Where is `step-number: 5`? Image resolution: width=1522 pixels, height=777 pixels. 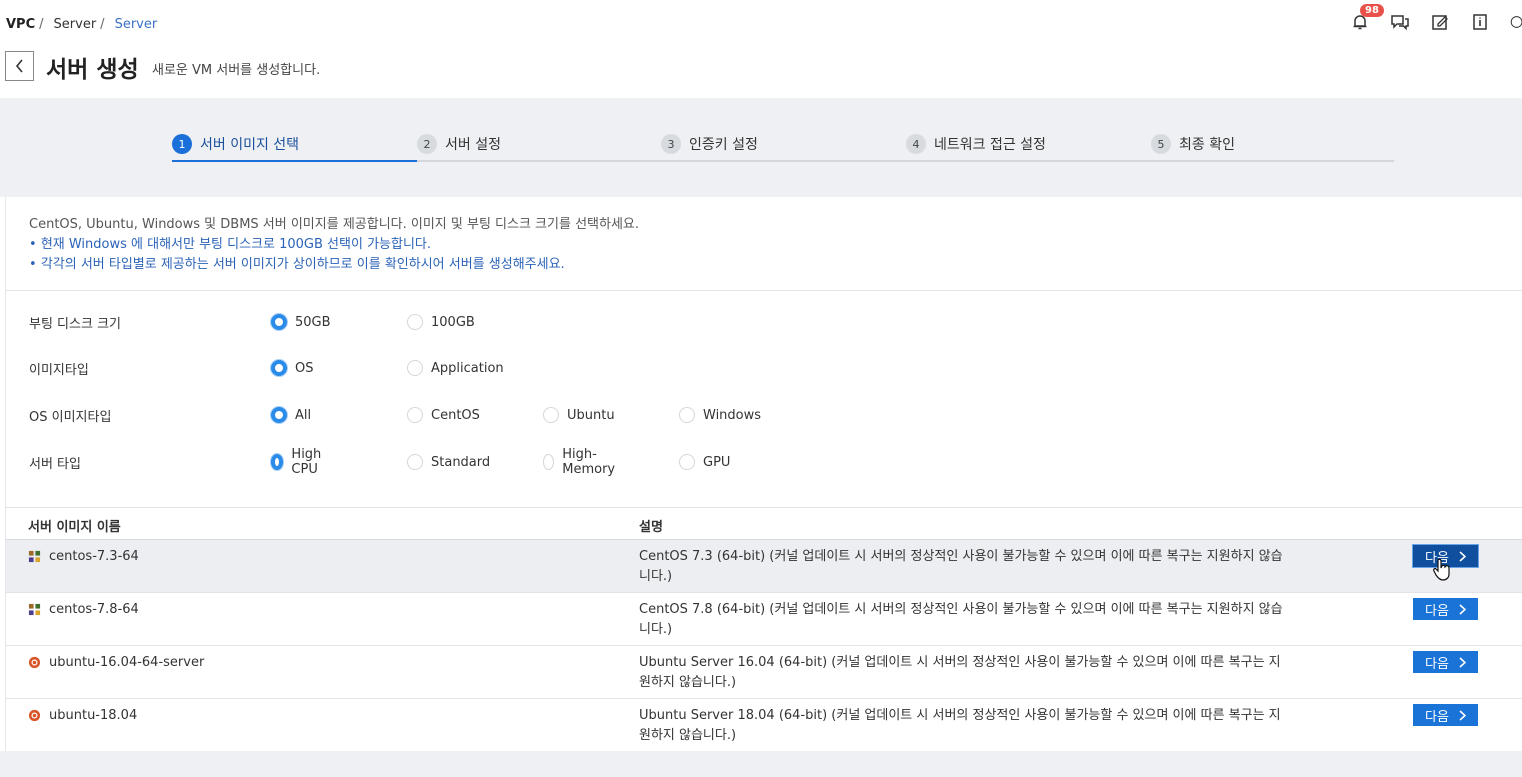 step-number: 5 is located at coordinates (1161, 144).